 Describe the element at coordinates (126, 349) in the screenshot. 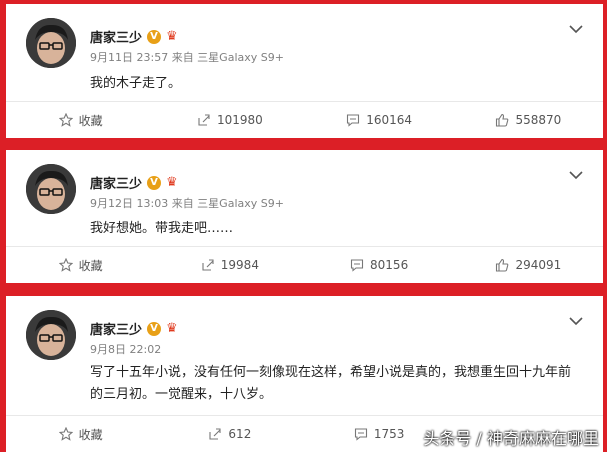

I see `post-meta: 9月8日 22:02` at that location.